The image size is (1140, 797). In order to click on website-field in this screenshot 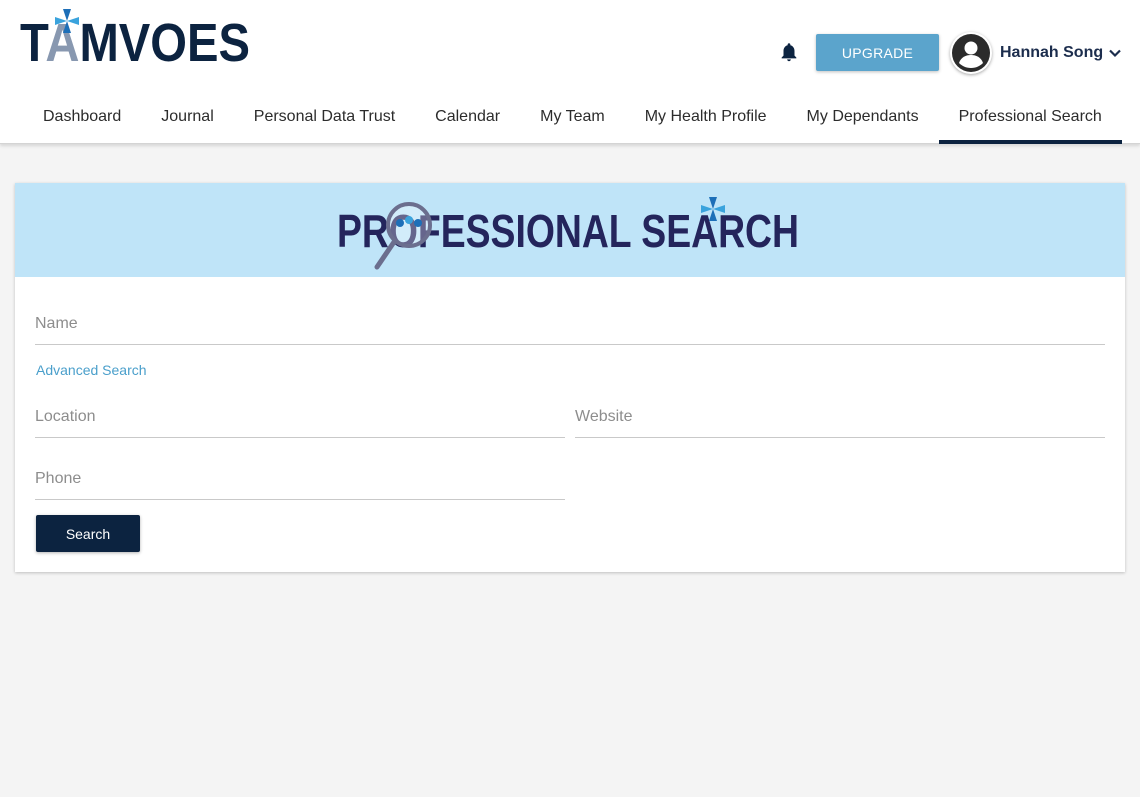, I will do `click(840, 418)`.